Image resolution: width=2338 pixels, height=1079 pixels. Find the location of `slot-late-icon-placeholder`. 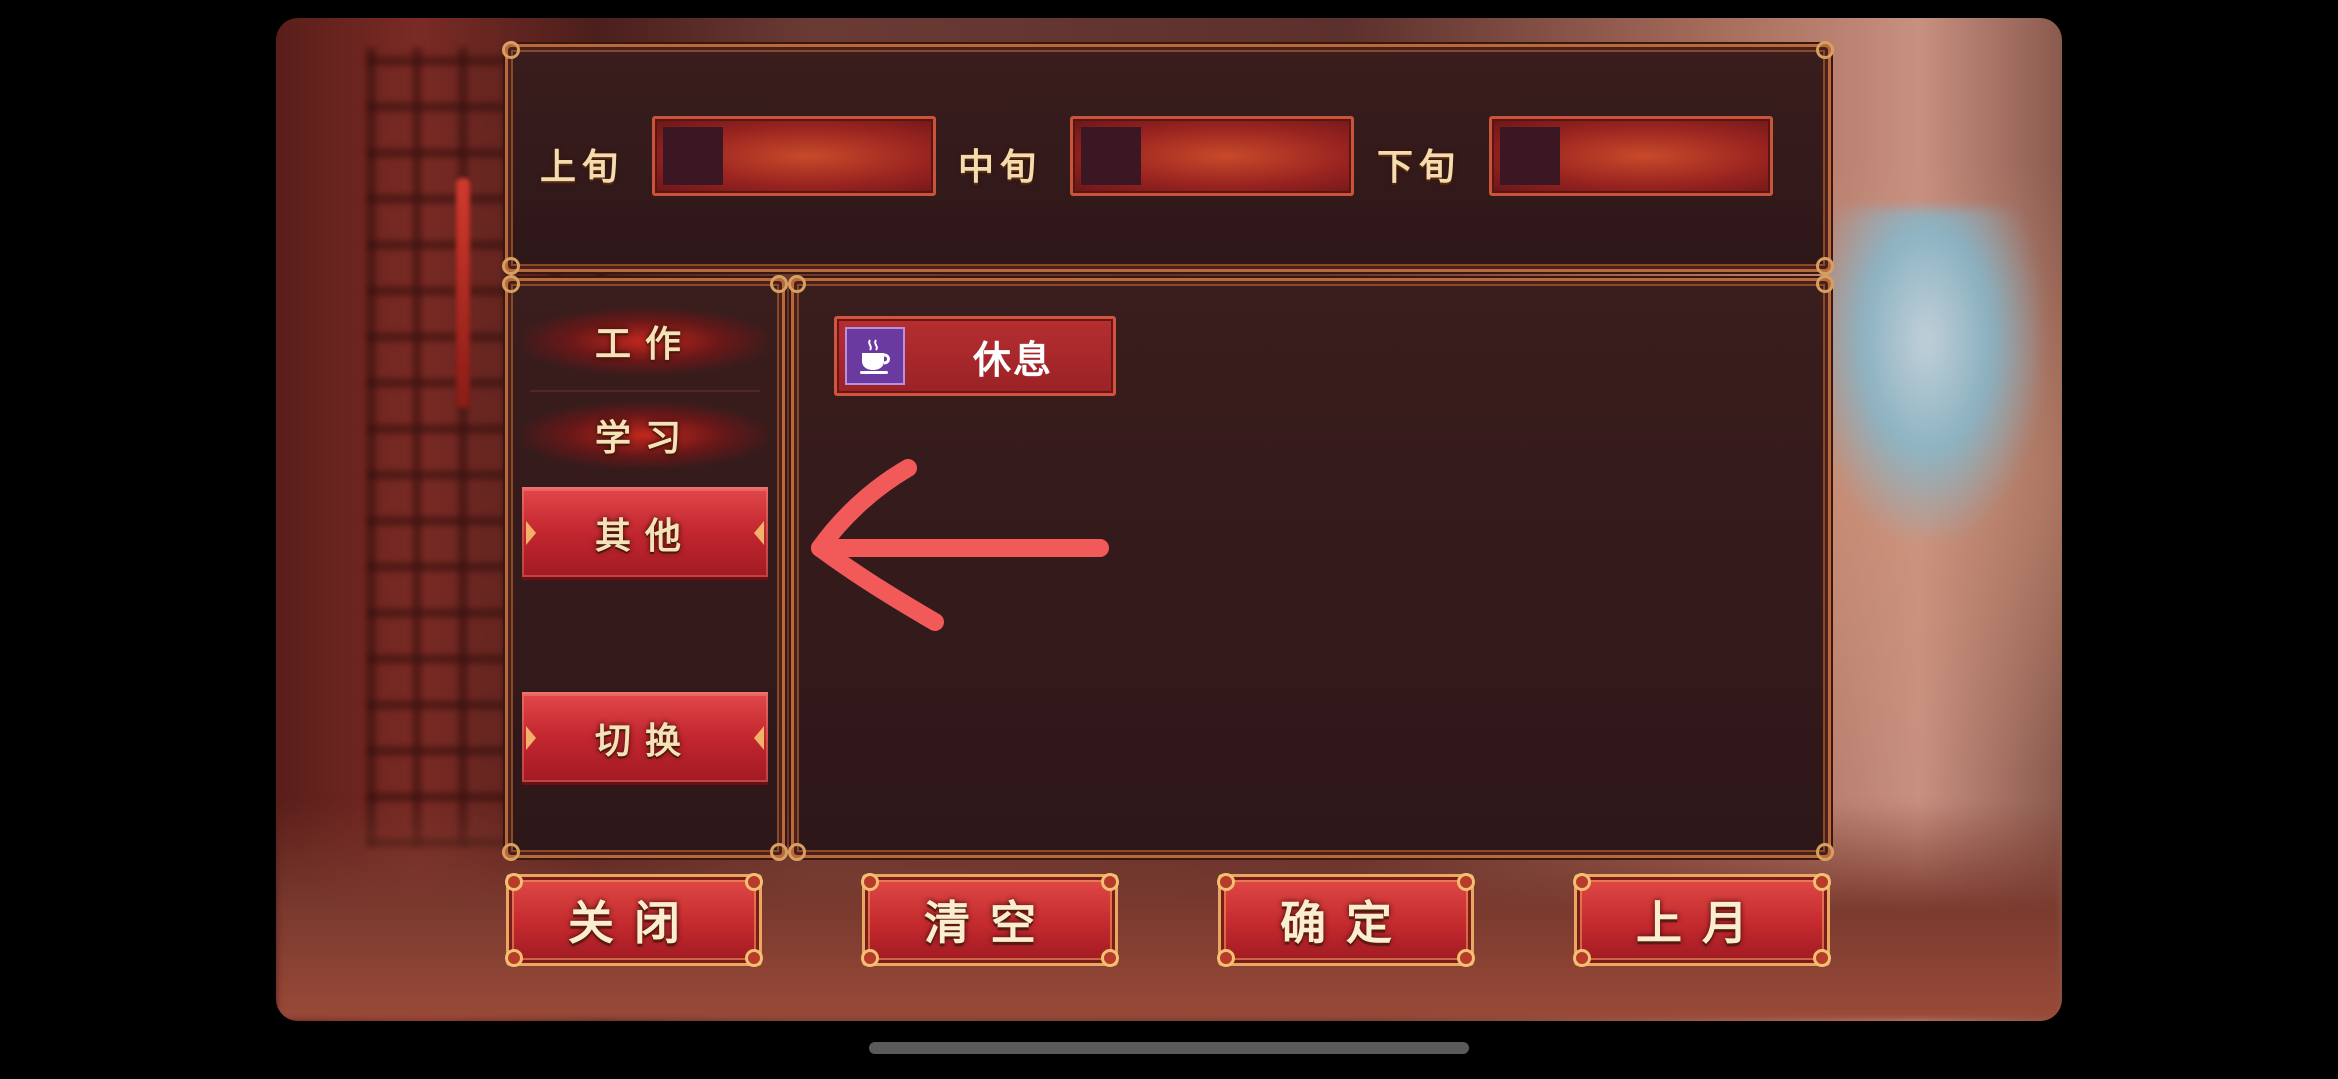

slot-late-icon-placeholder is located at coordinates (1530, 156).